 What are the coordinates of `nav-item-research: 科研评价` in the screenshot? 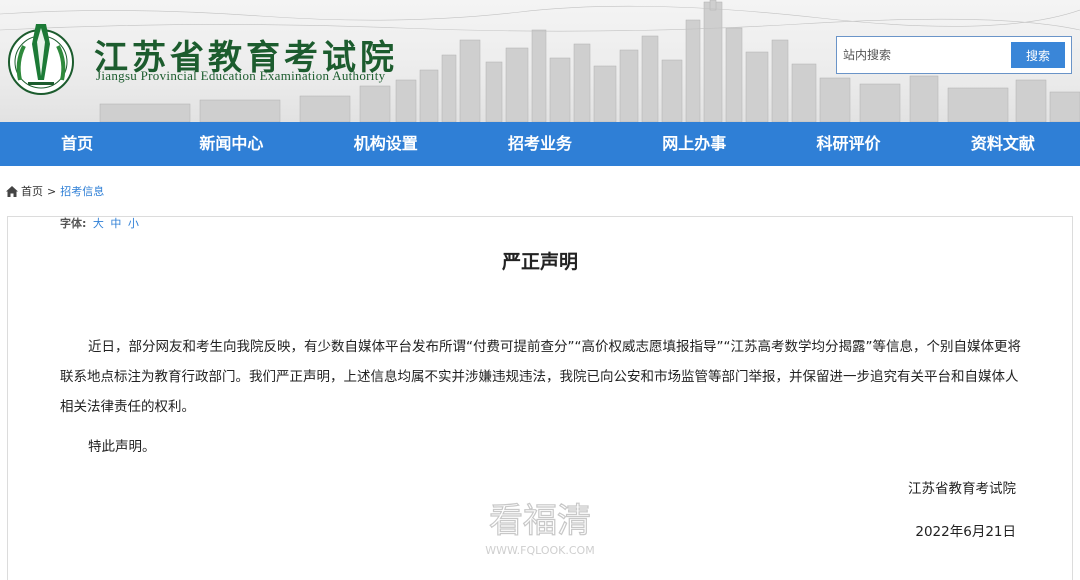 It's located at (848, 144).